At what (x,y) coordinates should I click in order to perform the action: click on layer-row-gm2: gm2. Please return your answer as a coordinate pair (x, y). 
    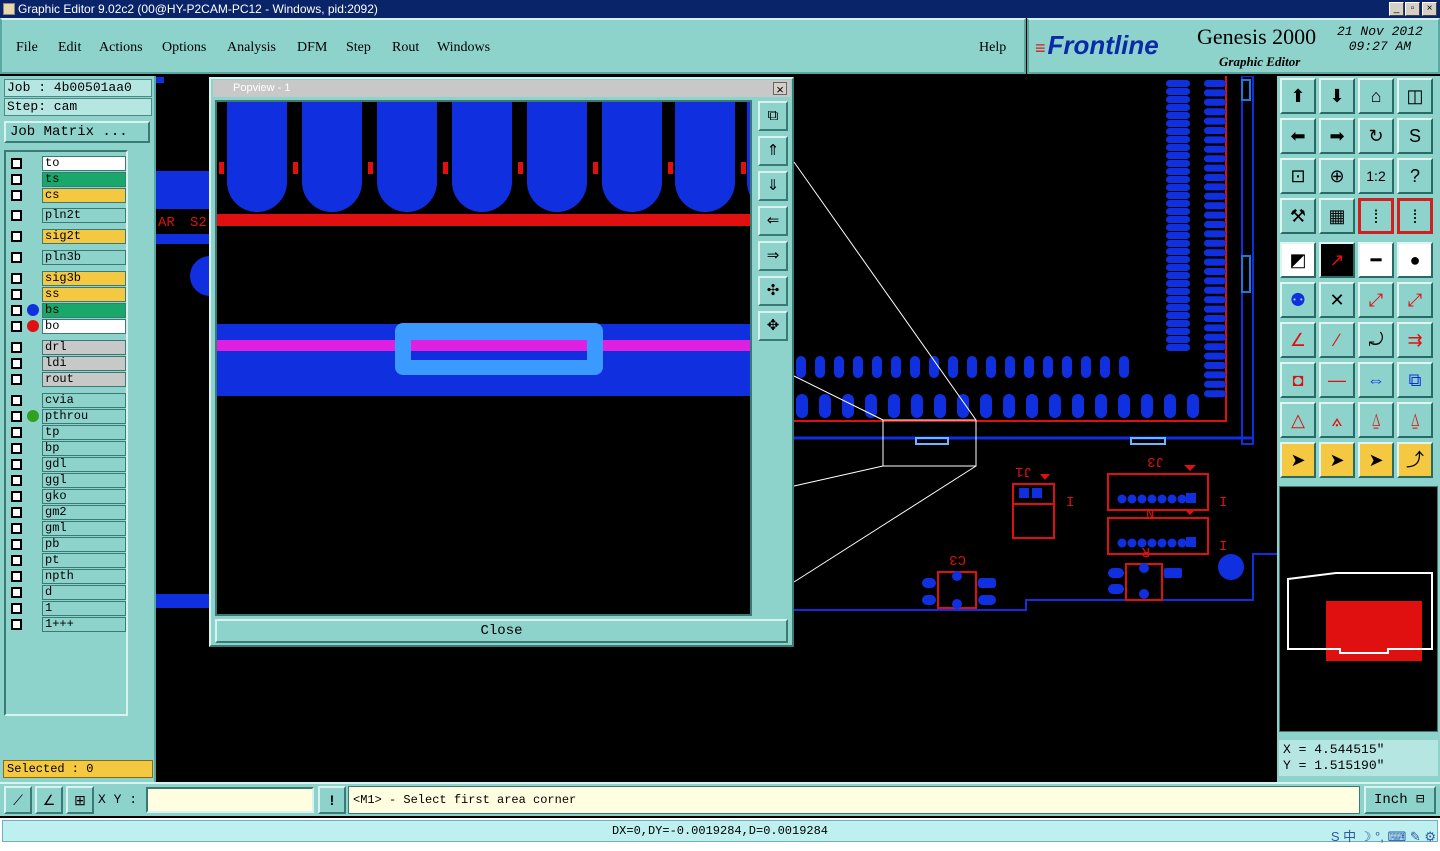
    Looking at the image, I should click on (67, 512).